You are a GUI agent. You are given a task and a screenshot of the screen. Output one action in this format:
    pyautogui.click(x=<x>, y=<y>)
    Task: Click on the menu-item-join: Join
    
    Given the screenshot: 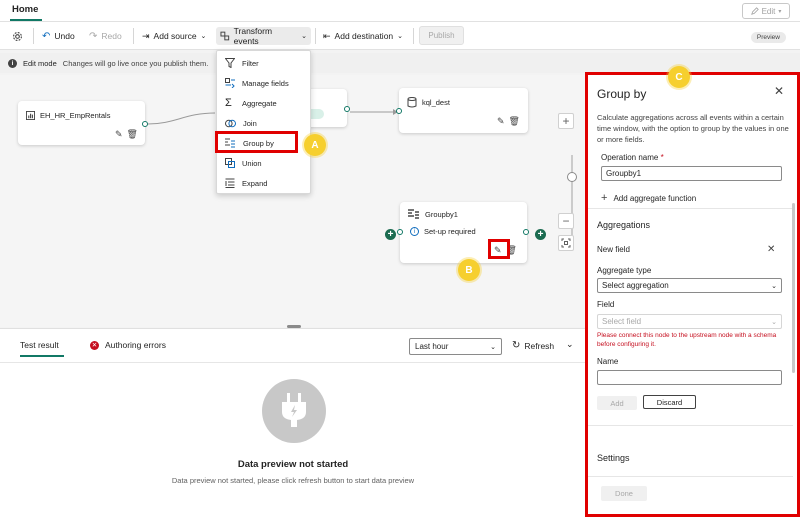 What is the action you would take?
    pyautogui.click(x=264, y=123)
    